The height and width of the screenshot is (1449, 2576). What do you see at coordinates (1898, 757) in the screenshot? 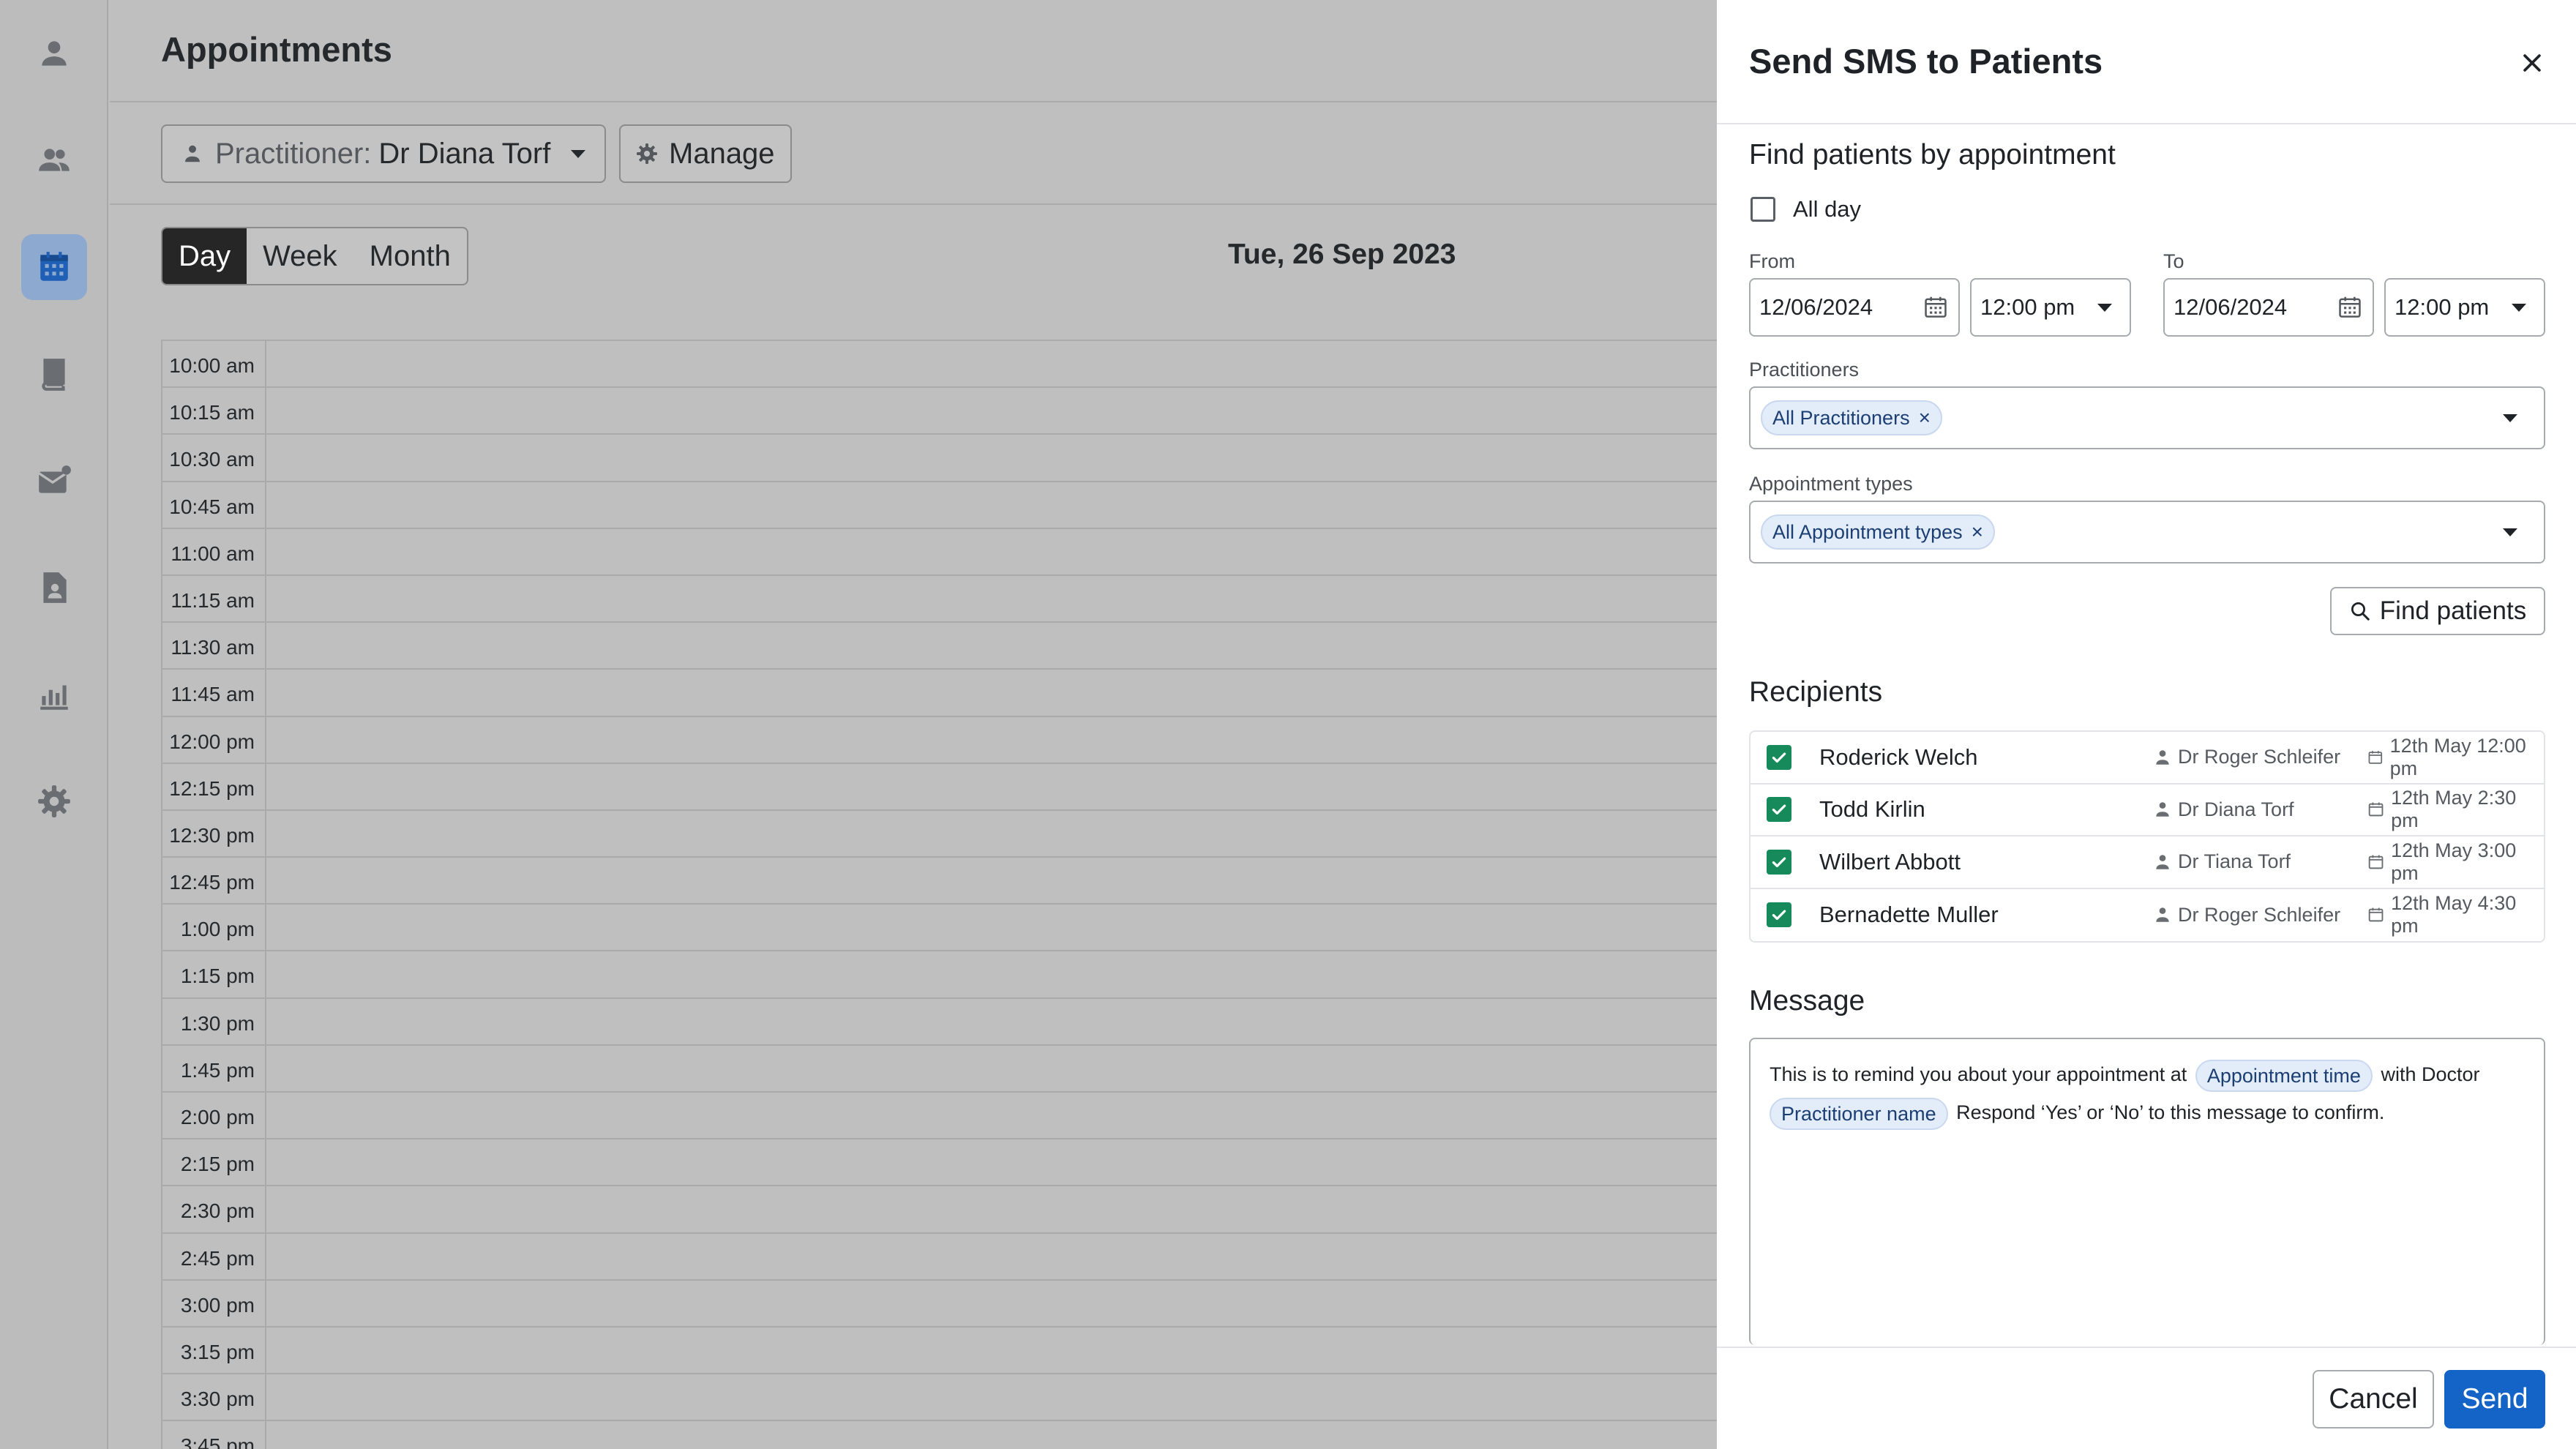
I see `recipient-name: Roderick Welch` at bounding box center [1898, 757].